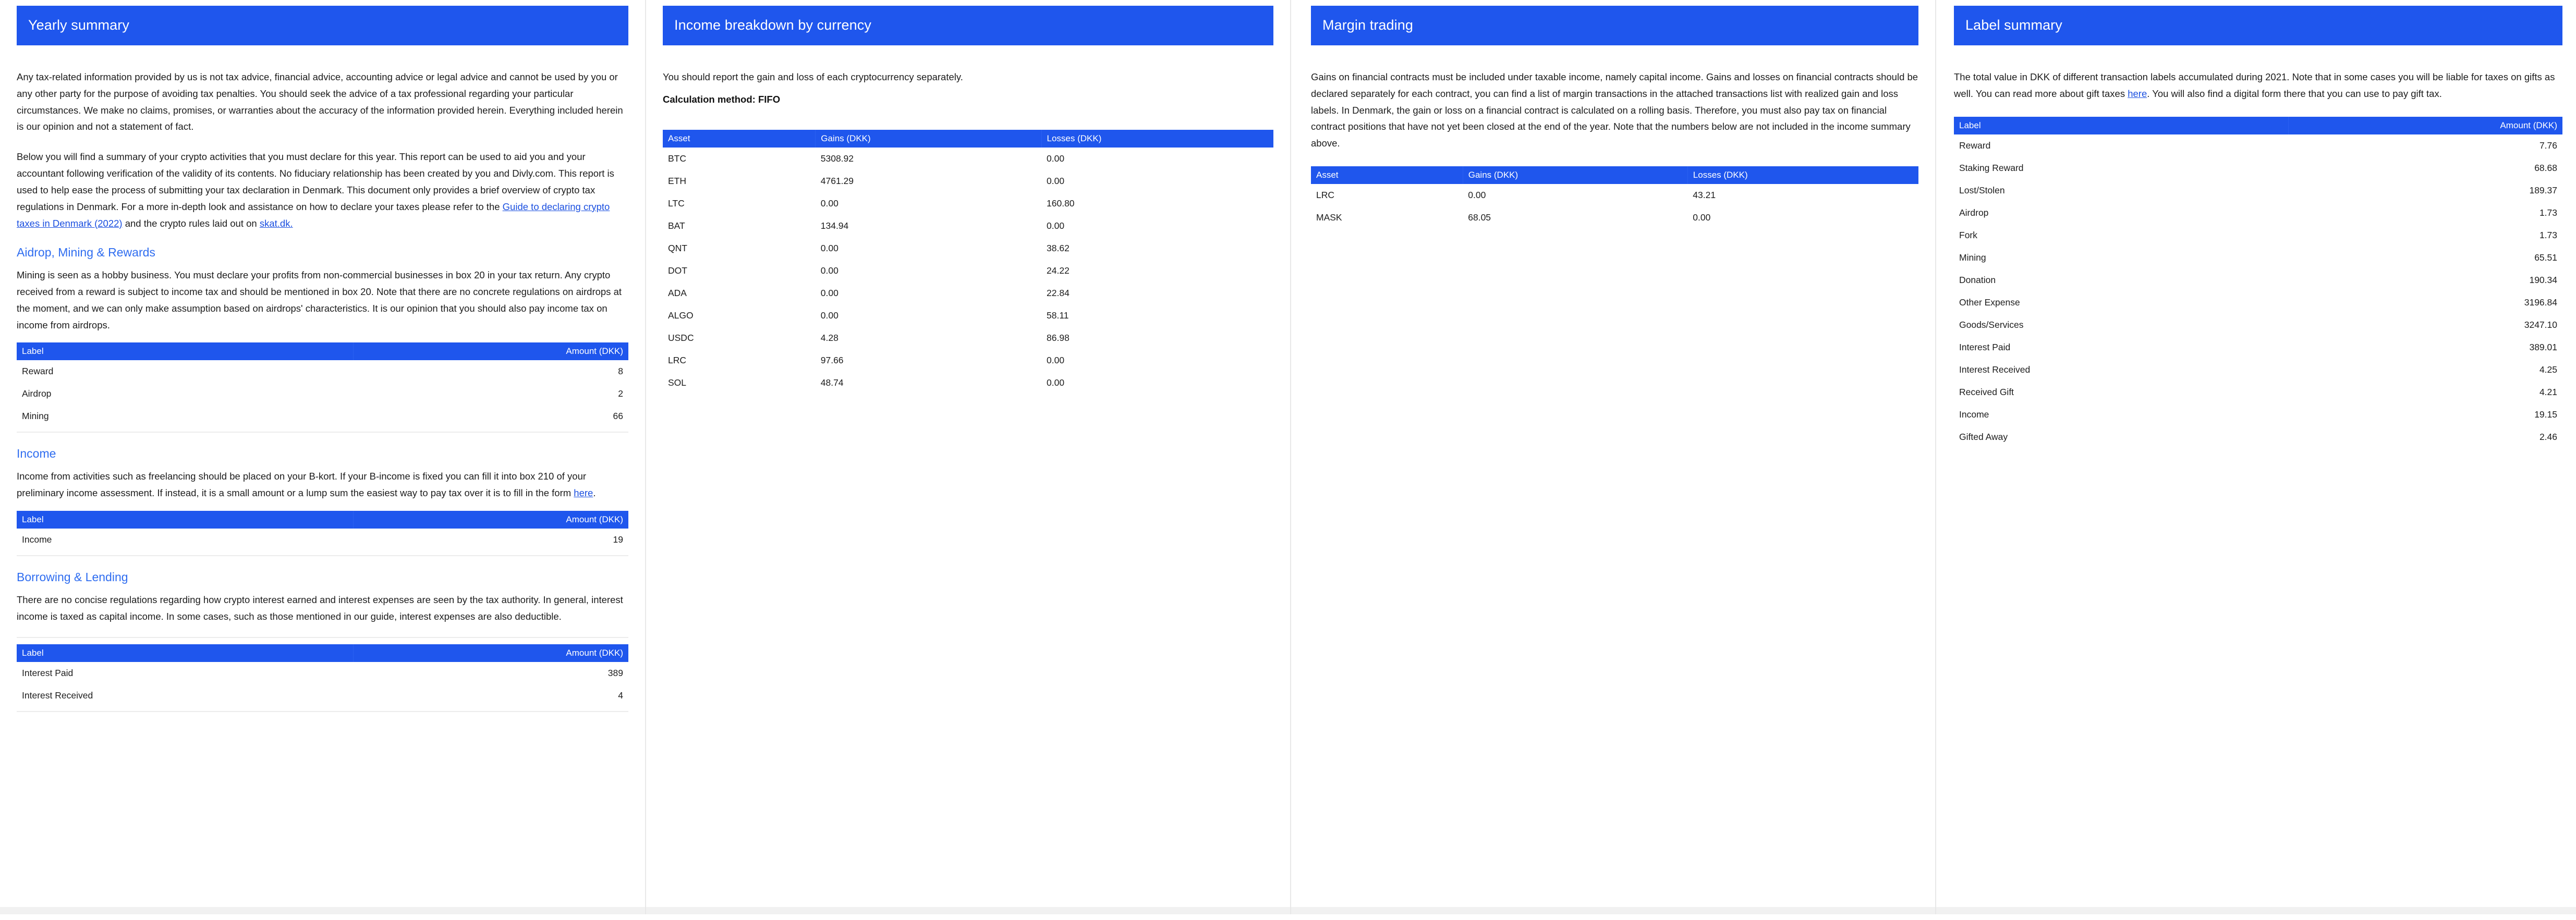 This screenshot has height=920, width=2576. I want to click on table-row: BAT 134.94 0.00, so click(968, 225).